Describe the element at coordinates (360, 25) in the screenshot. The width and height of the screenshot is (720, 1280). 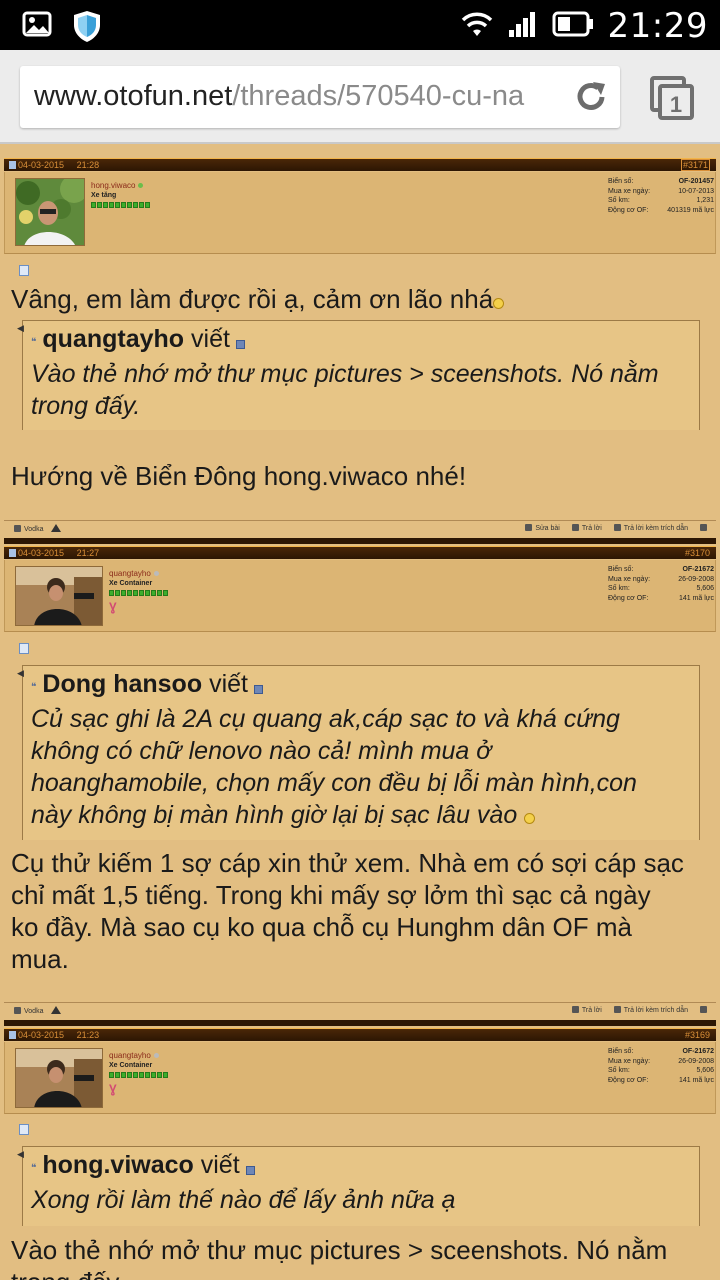
I see `status-bar: 21:29` at that location.